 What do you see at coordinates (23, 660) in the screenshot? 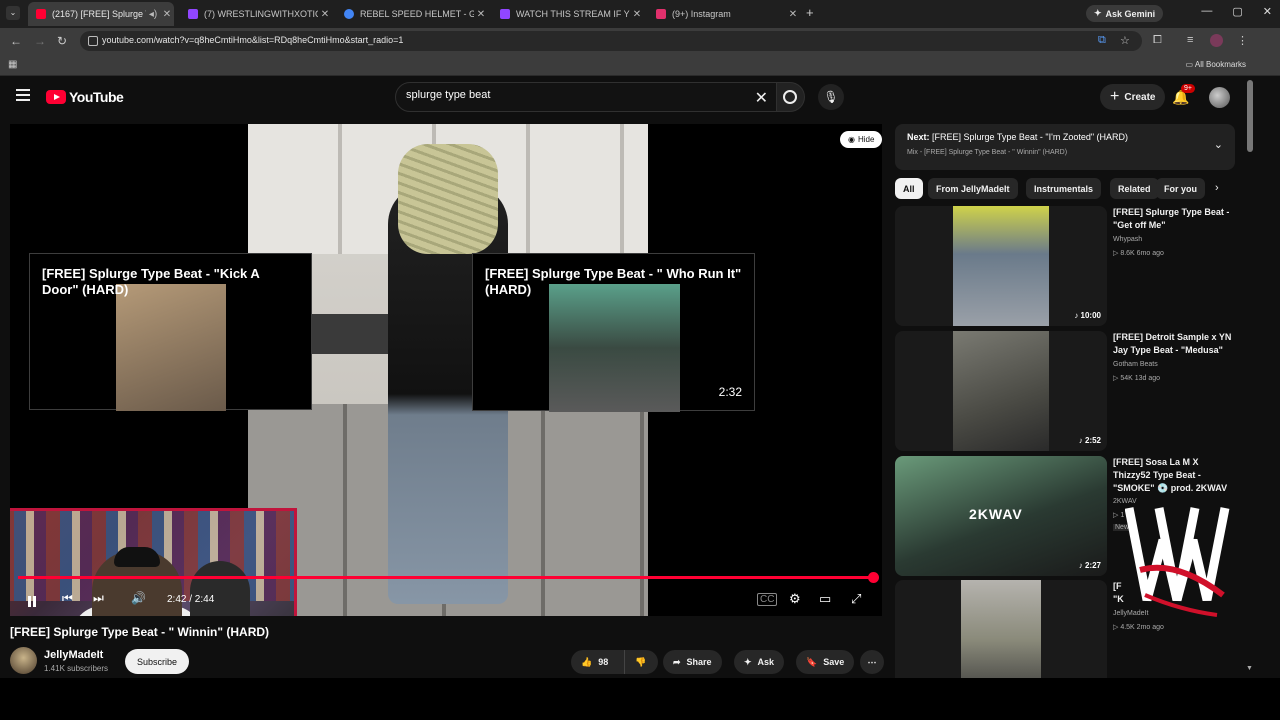
I see `channel-avatar` at bounding box center [23, 660].